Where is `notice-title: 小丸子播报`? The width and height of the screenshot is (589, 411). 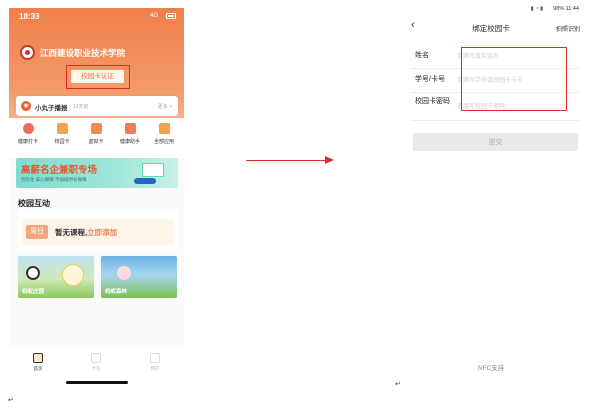
notice-title: 小丸子播报 is located at coordinates (51, 108).